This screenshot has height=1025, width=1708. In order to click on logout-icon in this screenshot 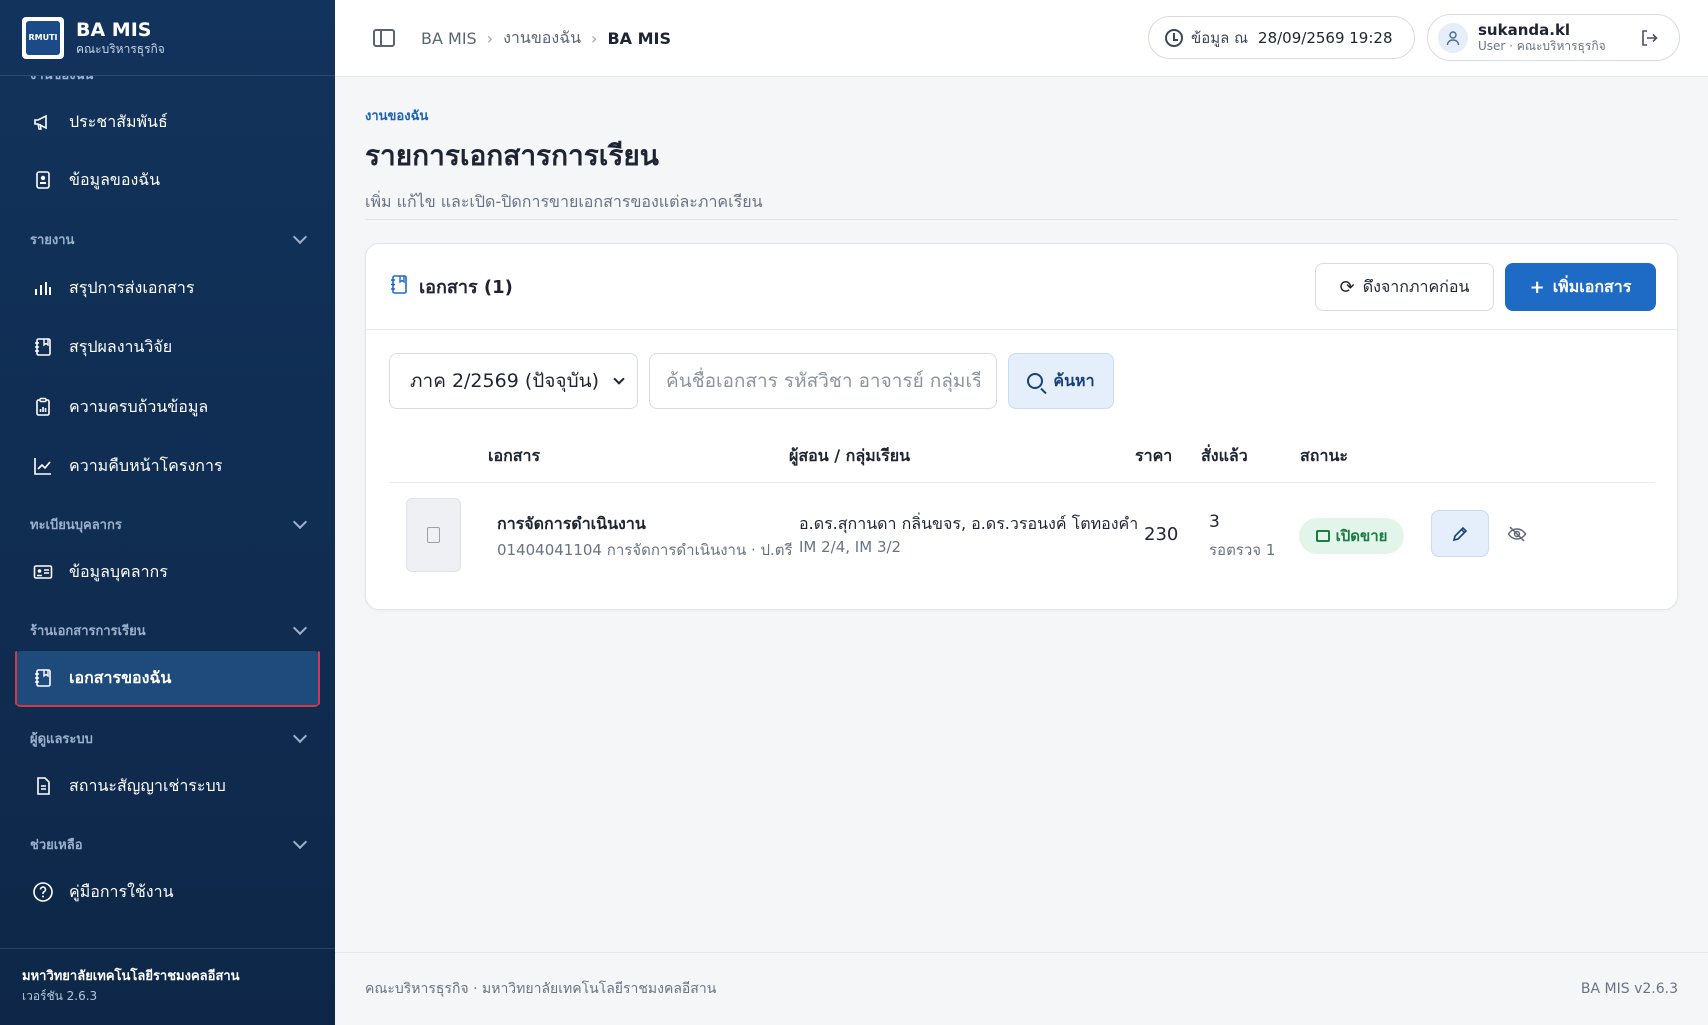, I will do `click(1649, 38)`.